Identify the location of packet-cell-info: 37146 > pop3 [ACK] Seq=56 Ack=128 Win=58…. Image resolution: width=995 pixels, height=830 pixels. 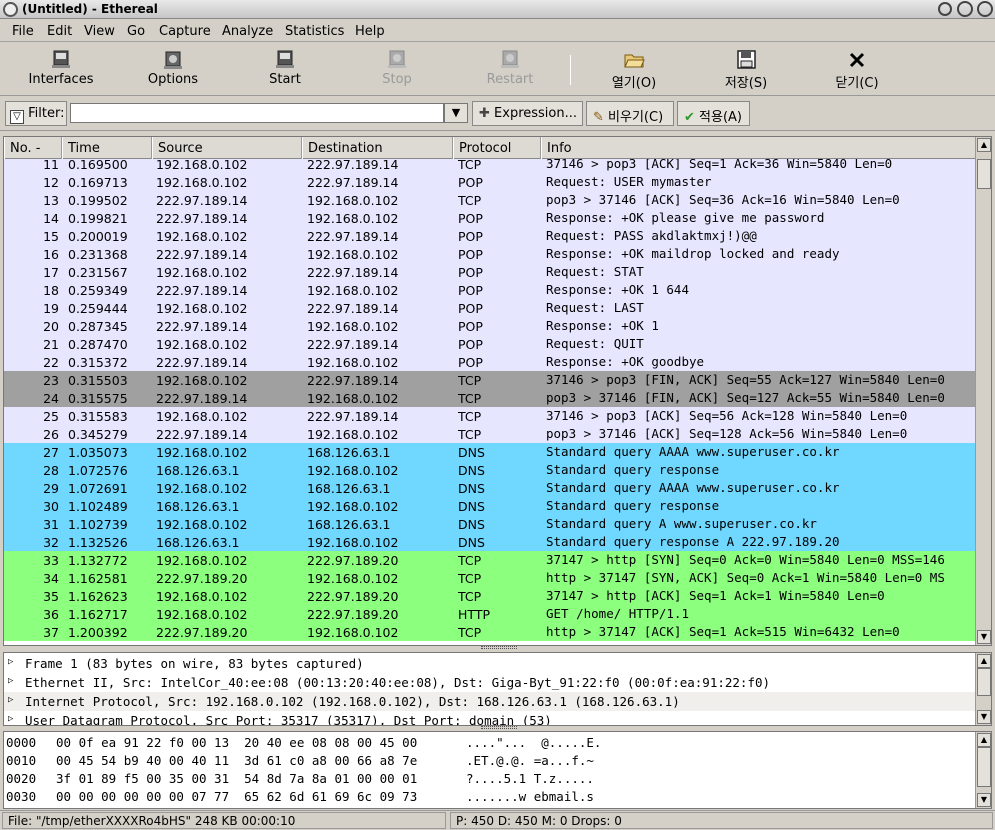
(727, 415).